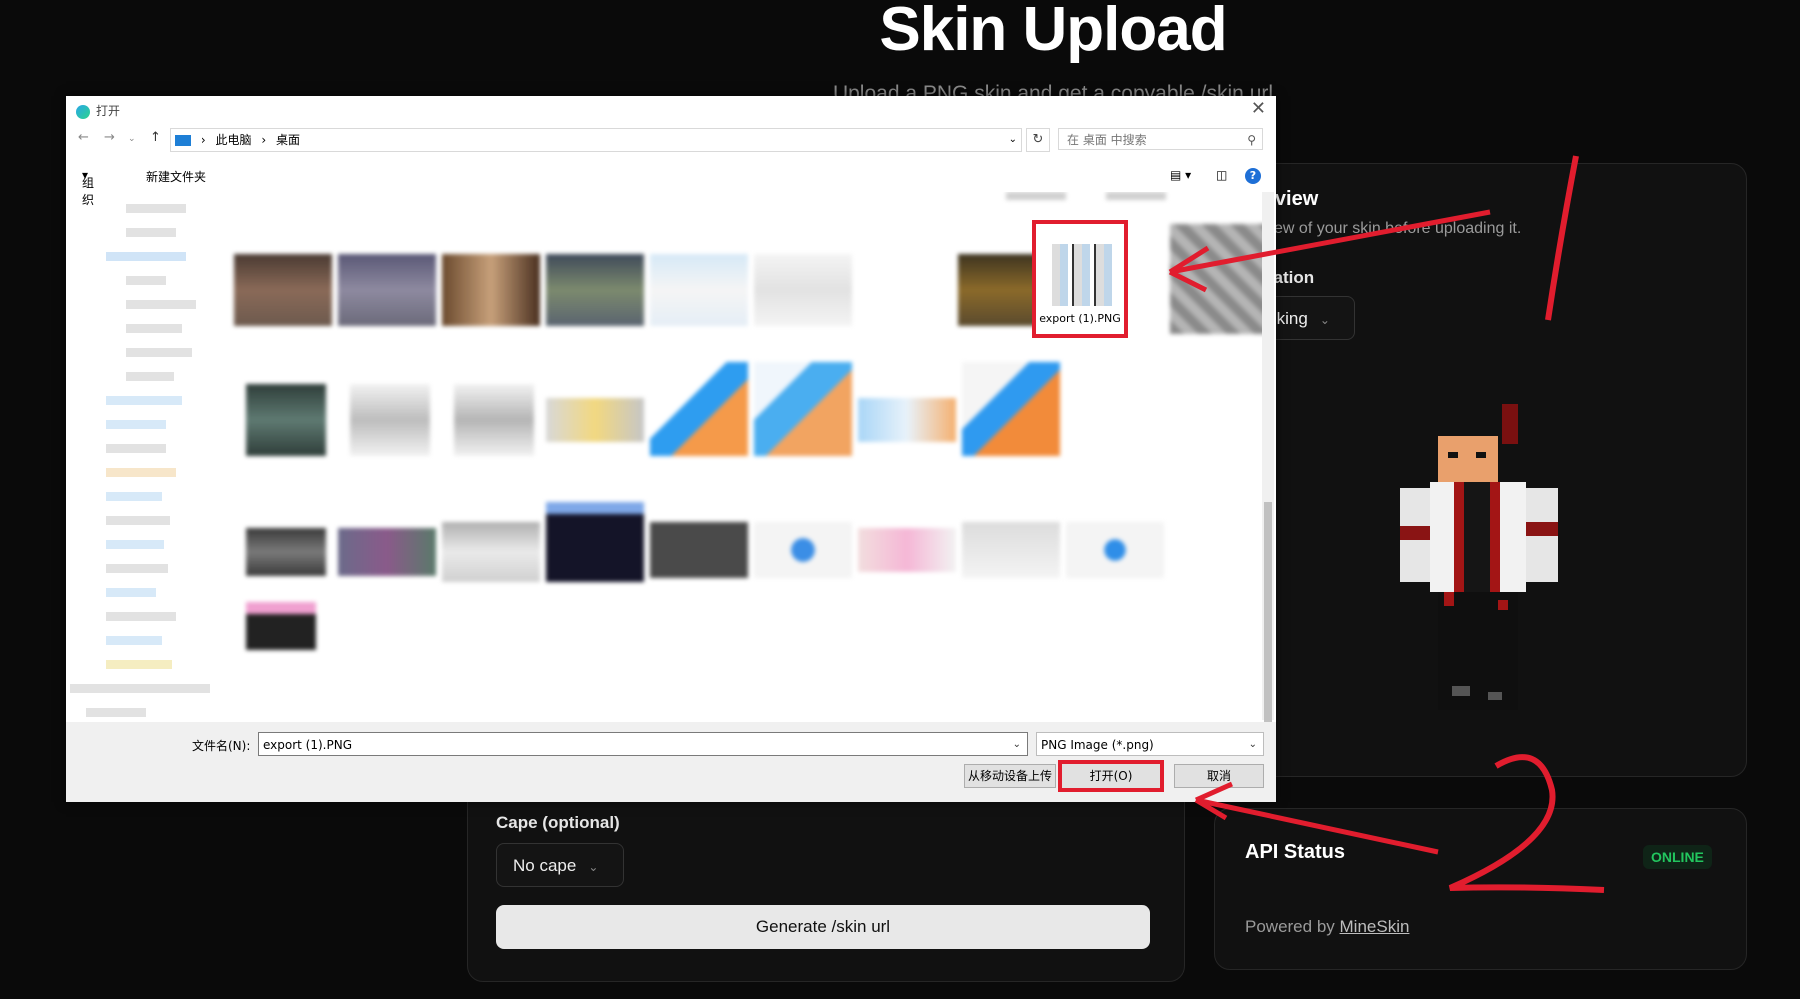 The image size is (1800, 999). Describe the element at coordinates (643, 744) in the screenshot. I see `filename-input: export (1).PNG ⌄` at that location.